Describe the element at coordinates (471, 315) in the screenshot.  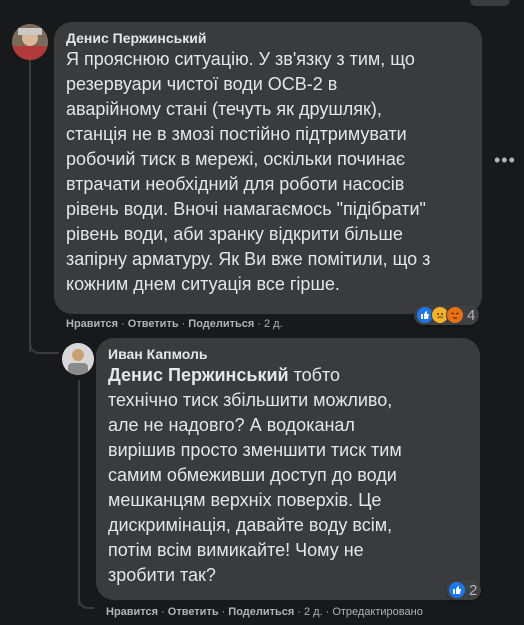
I see `reaction-count: 4` at that location.